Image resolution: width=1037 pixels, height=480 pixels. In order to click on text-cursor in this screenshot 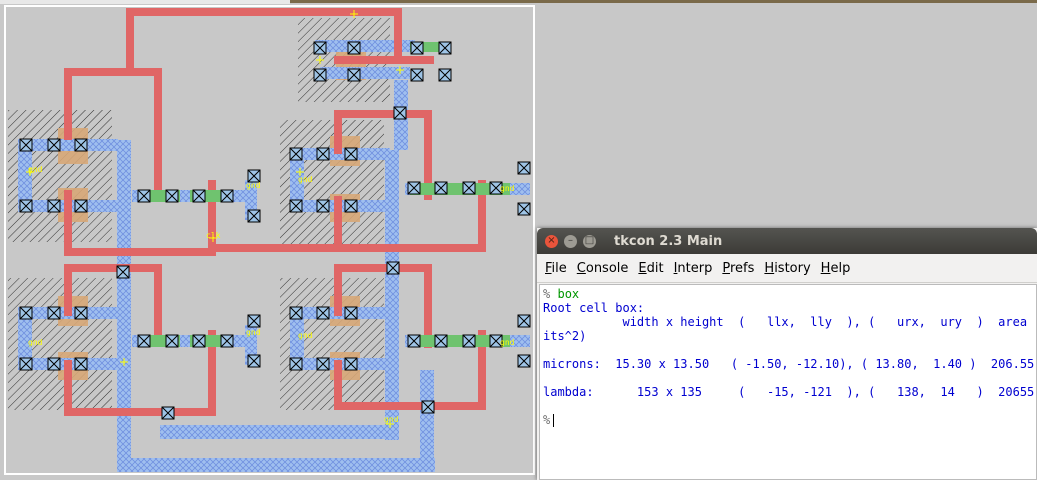, I will do `click(554, 420)`.